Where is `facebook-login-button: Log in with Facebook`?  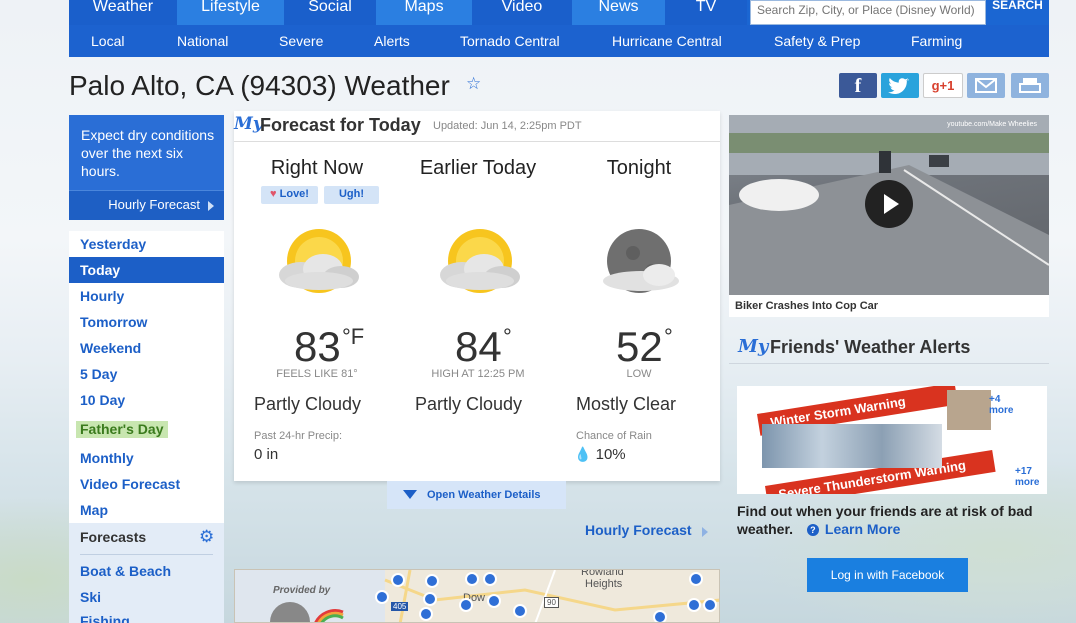 facebook-login-button: Log in with Facebook is located at coordinates (887, 575).